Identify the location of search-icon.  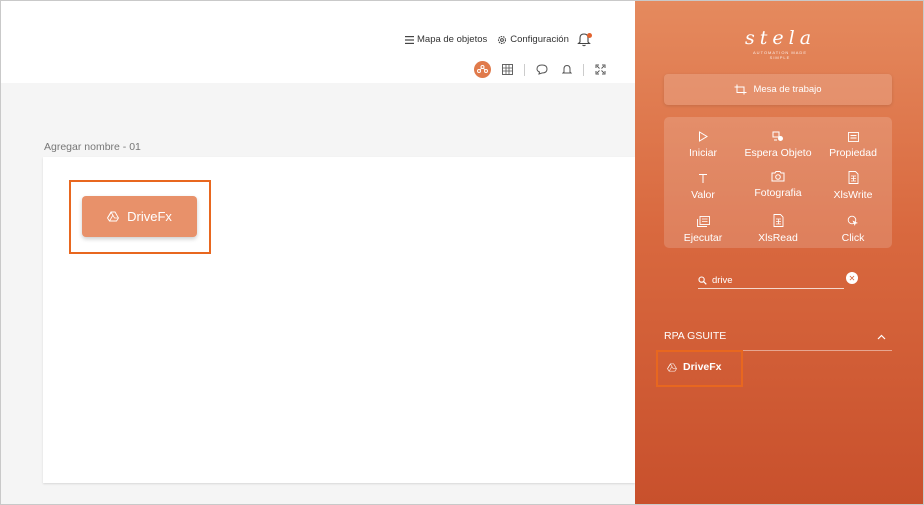
(702, 280).